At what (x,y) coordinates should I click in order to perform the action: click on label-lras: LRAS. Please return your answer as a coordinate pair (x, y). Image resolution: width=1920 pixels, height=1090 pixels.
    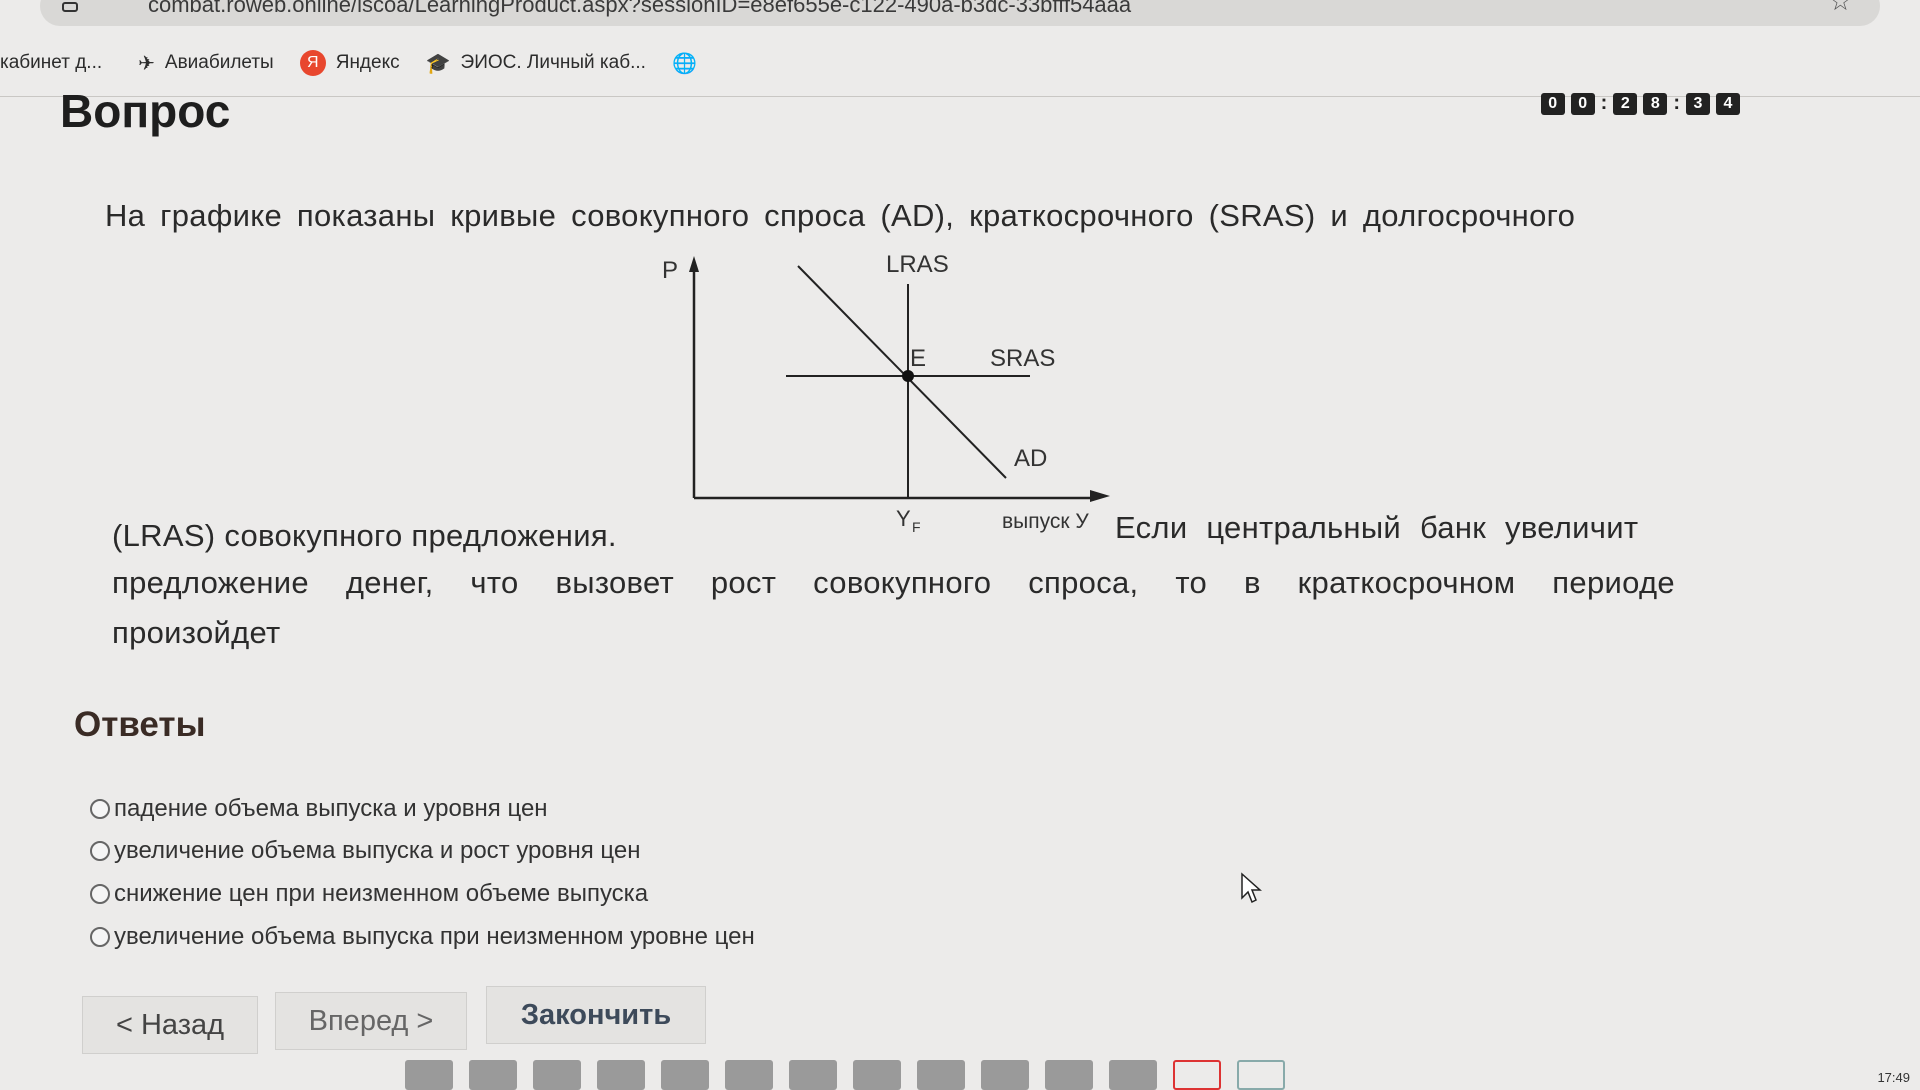
    Looking at the image, I should click on (917, 264).